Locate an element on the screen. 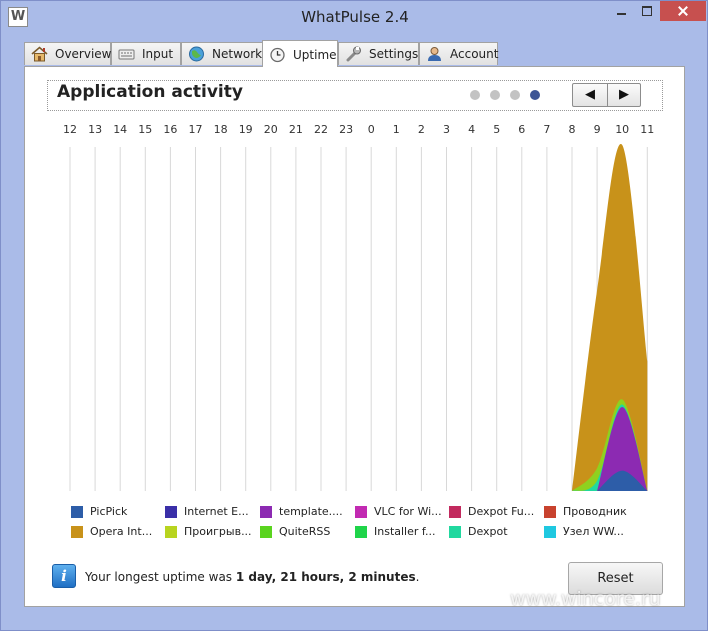  hour-tick-label: 16 is located at coordinates (170, 129).